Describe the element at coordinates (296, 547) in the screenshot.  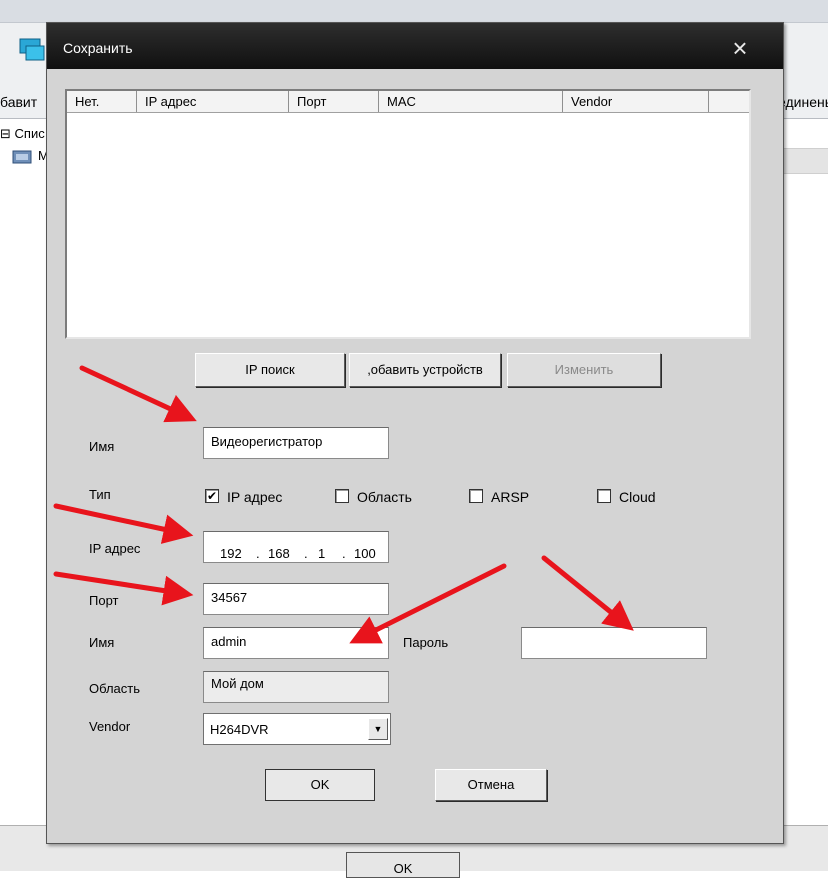
I see `ip-address-input: 192 . 168 . 1 . 100` at that location.